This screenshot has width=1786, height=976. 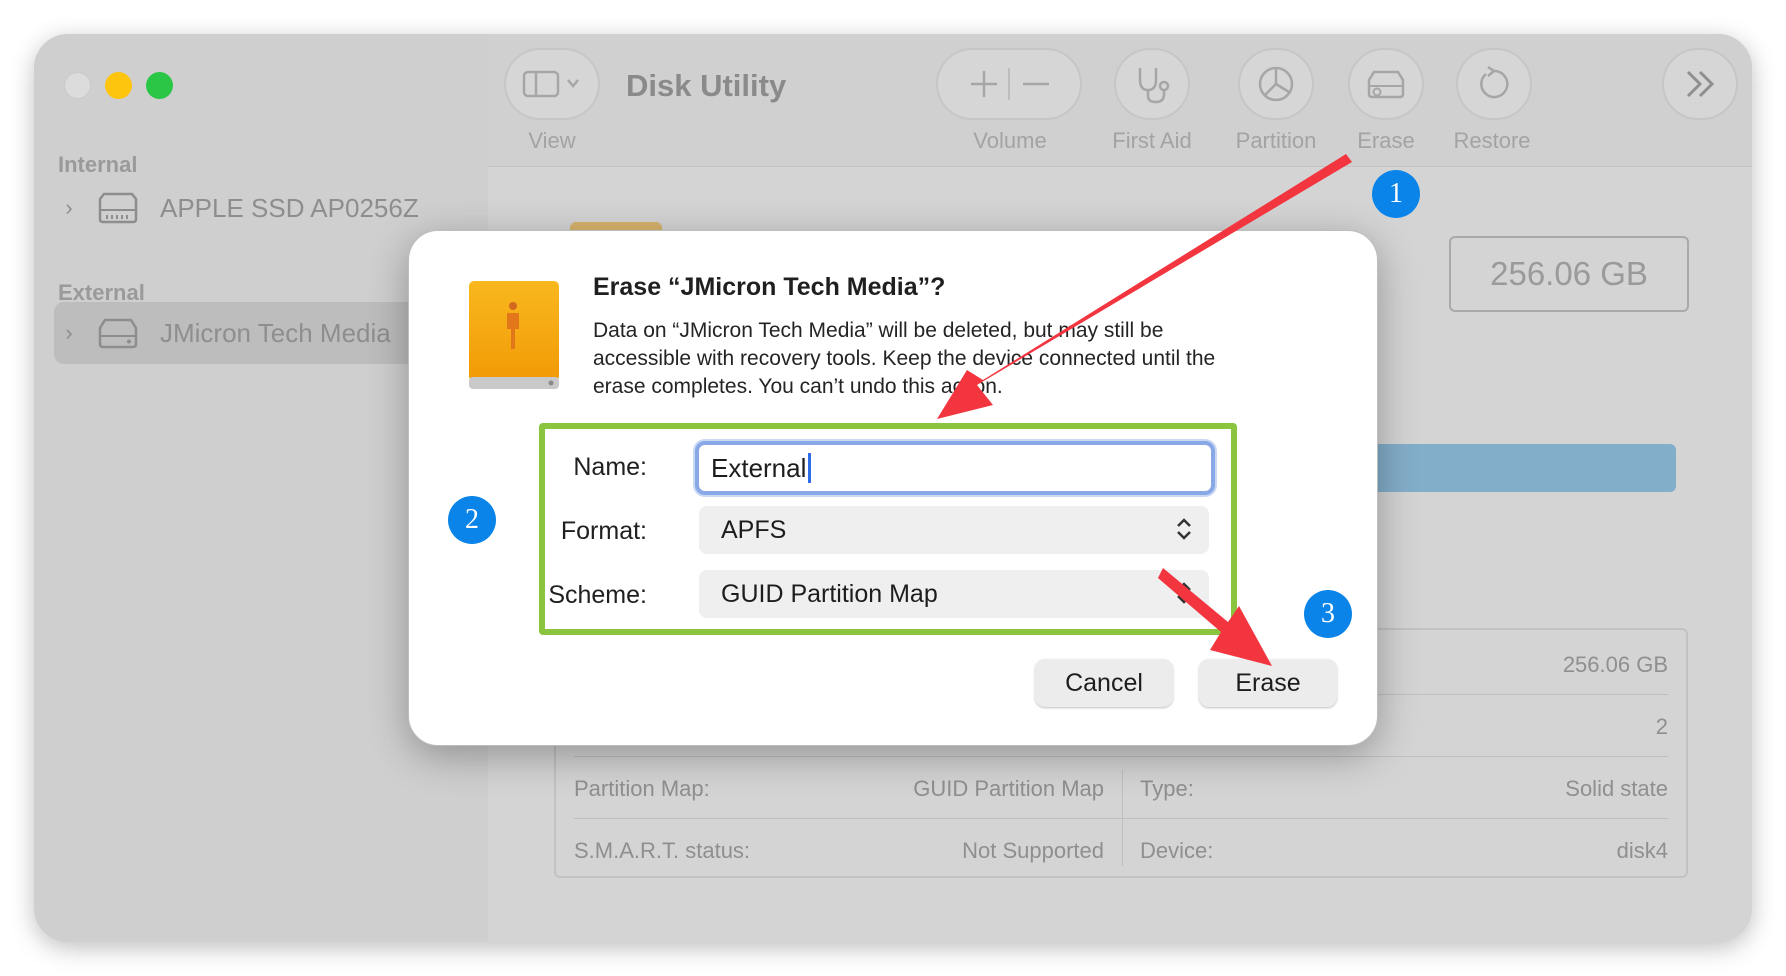 I want to click on sidebar-item-internal-disk: › APPLE SSD AP0256Z, so click(x=269, y=208).